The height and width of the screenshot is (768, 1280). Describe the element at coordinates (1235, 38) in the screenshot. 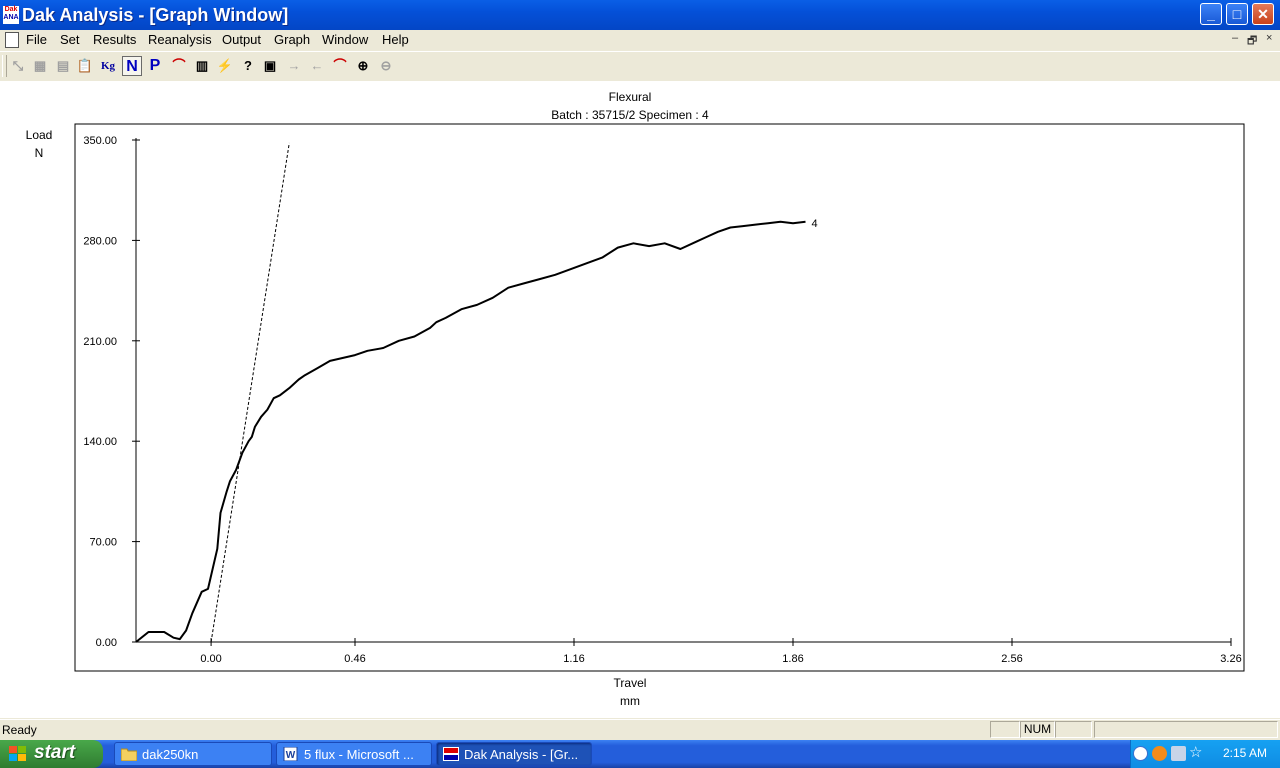

I see `mdi-minimize-button: –` at that location.